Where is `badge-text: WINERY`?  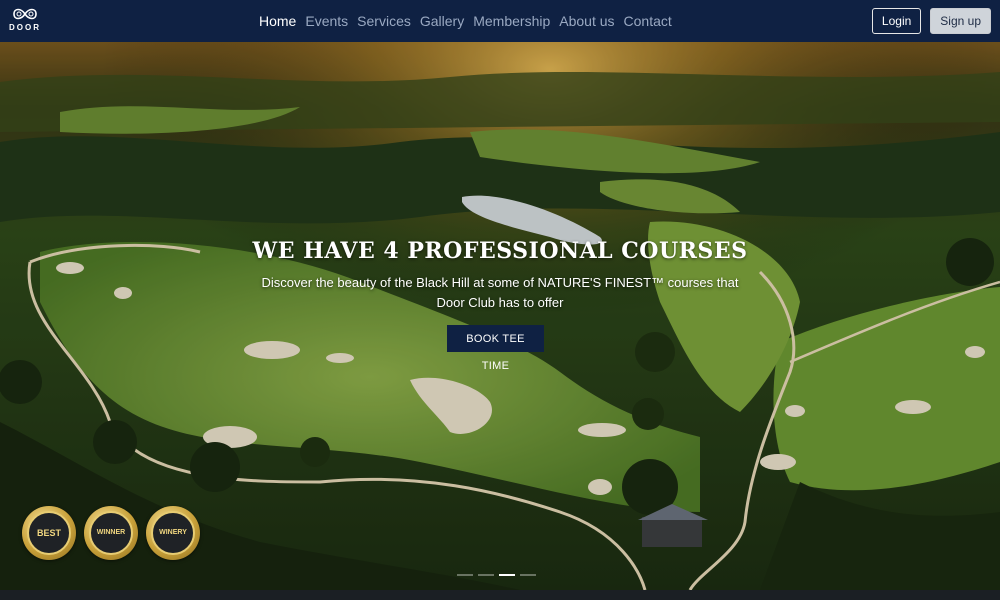 badge-text: WINERY is located at coordinates (173, 533).